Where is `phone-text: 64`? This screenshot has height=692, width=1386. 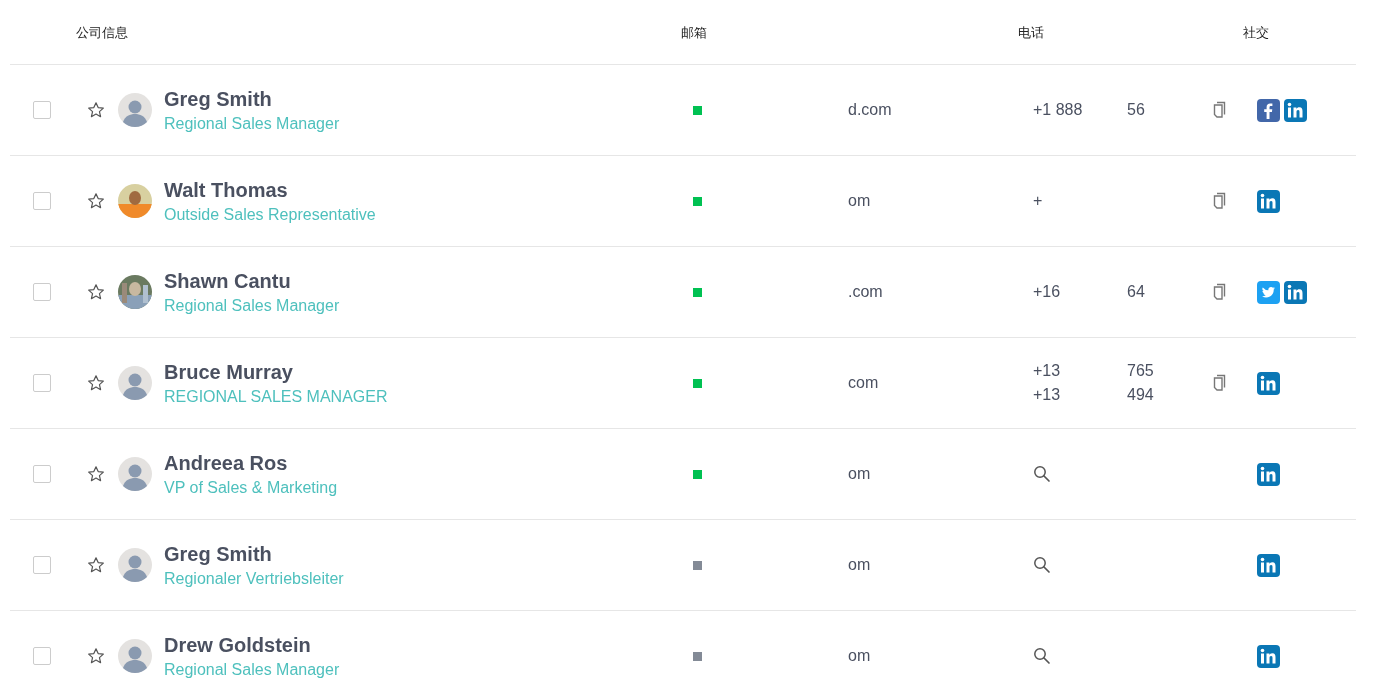 phone-text: 64 is located at coordinates (1136, 292).